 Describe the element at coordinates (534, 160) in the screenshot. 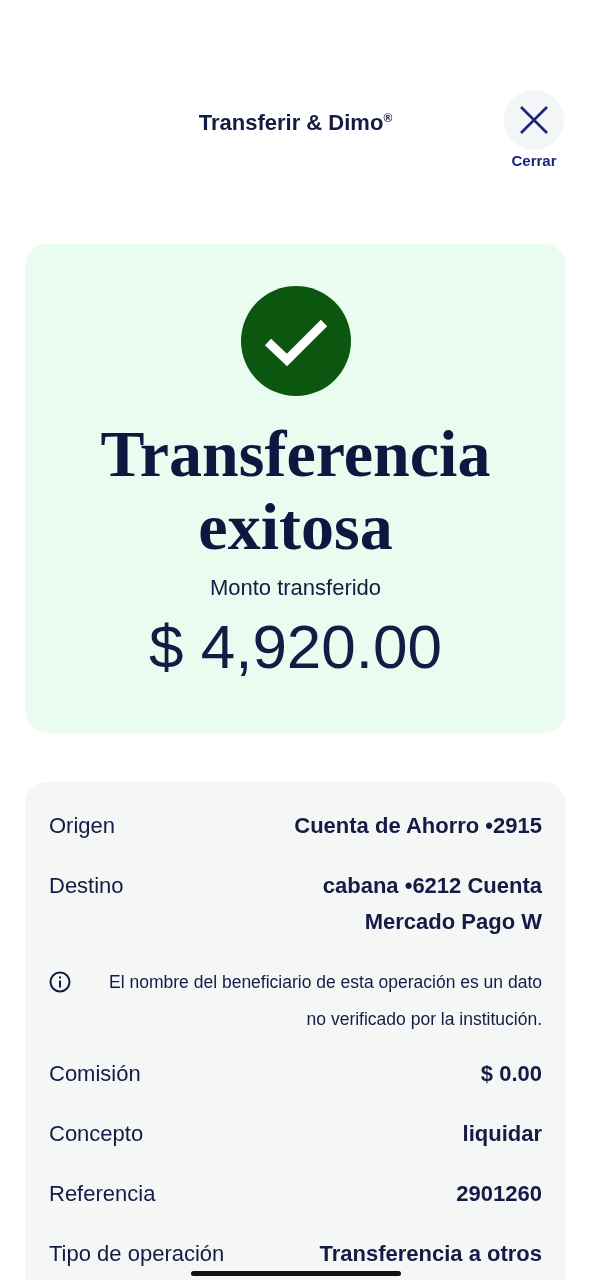

I see `close-label: Cerrar` at that location.